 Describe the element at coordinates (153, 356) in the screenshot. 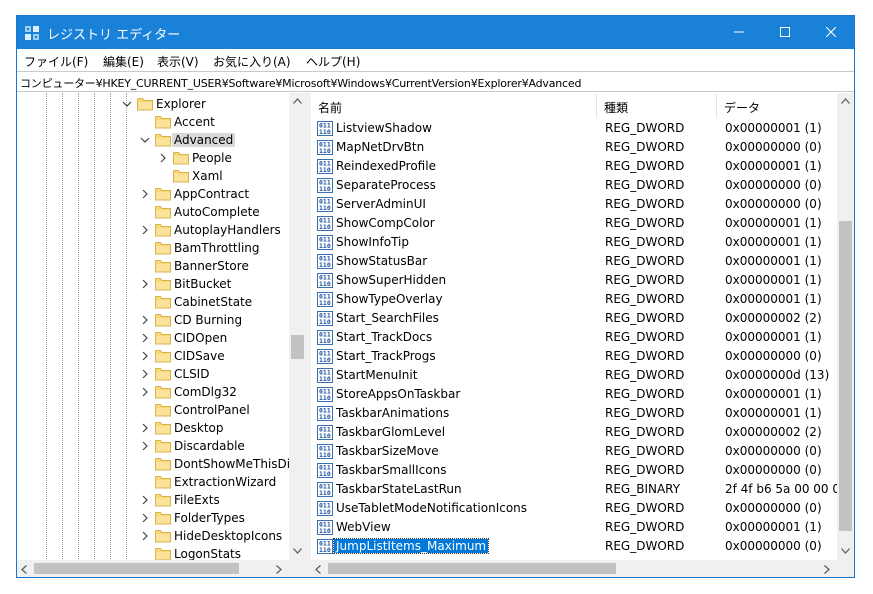

I see `tree-item: CIDSave` at that location.